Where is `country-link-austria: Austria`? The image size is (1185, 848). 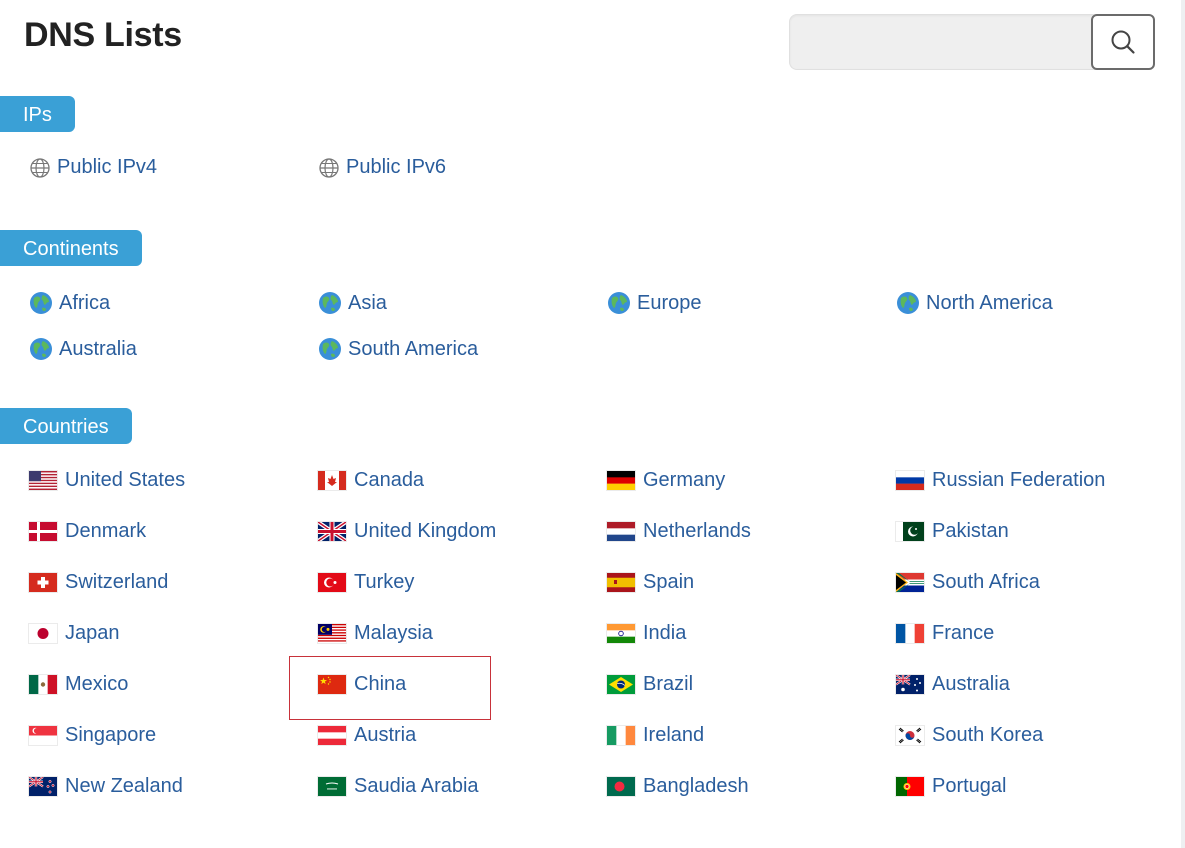 country-link-austria: Austria is located at coordinates (367, 735).